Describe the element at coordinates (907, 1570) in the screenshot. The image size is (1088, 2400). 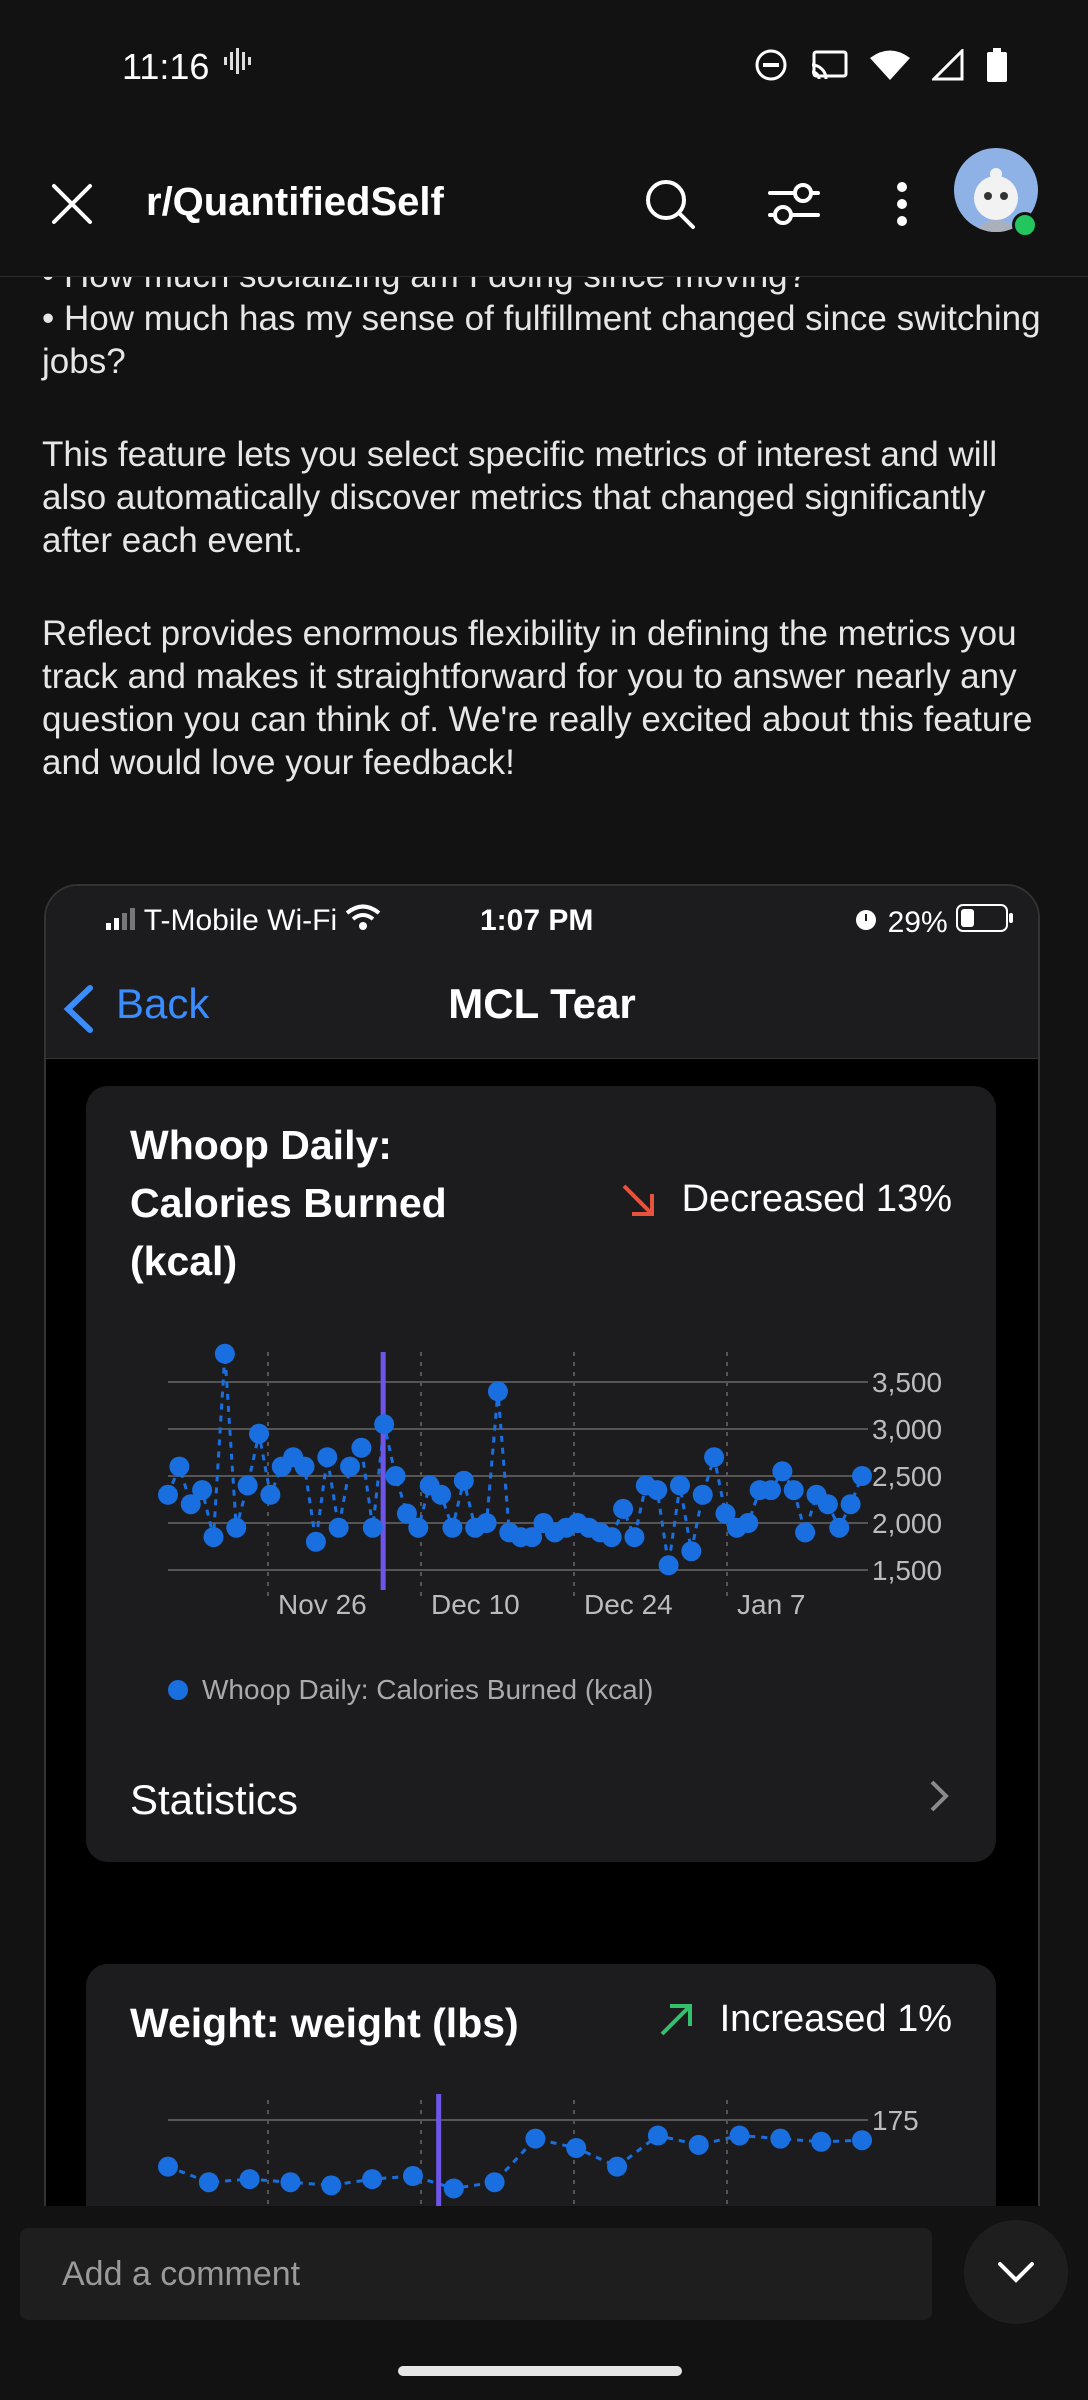
I see `y-tick-label: 1,500` at that location.